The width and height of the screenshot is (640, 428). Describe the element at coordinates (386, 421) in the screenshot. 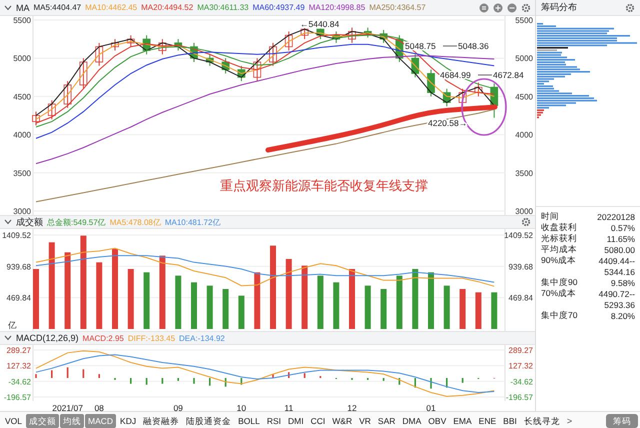

I see `indicator-tab: SAR` at that location.